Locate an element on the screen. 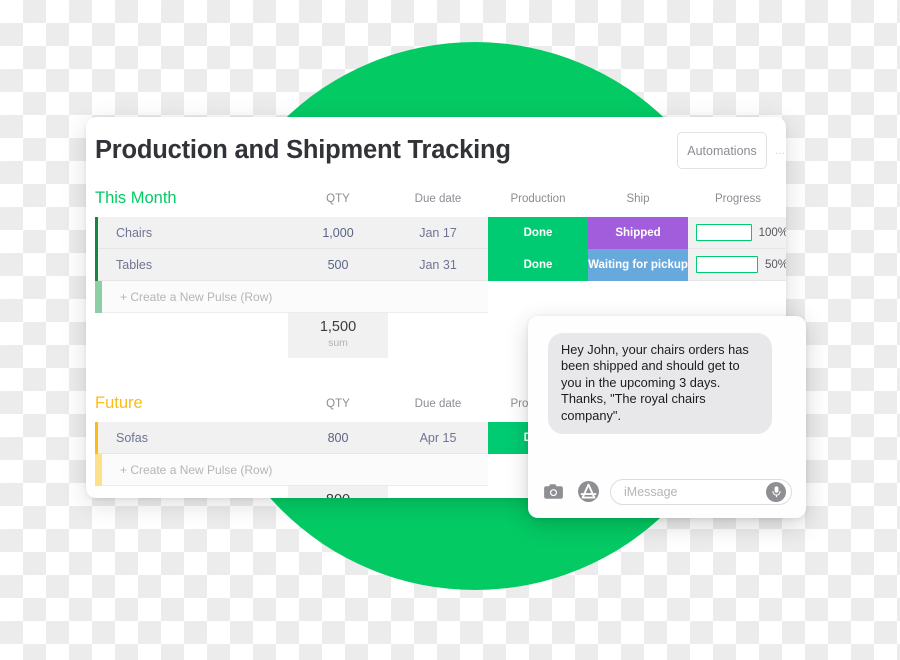 The height and width of the screenshot is (660, 900). automations-button: Automations is located at coordinates (722, 150).